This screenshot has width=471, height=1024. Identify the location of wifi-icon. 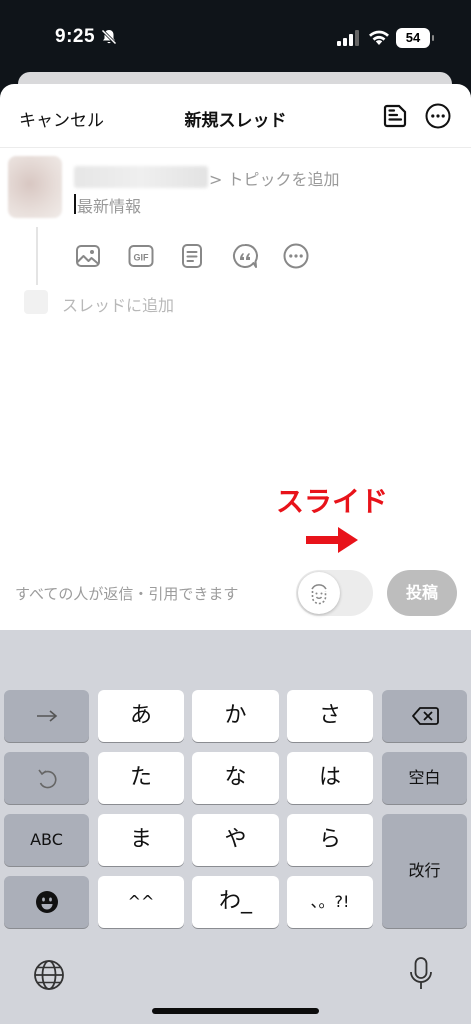
(379, 37).